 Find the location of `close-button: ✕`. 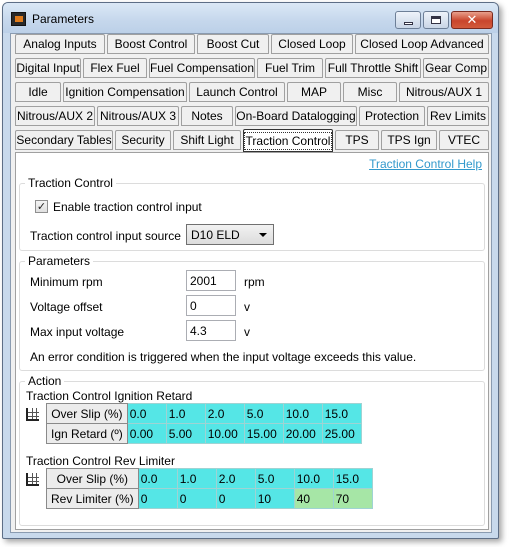

close-button: ✕ is located at coordinates (472, 20).